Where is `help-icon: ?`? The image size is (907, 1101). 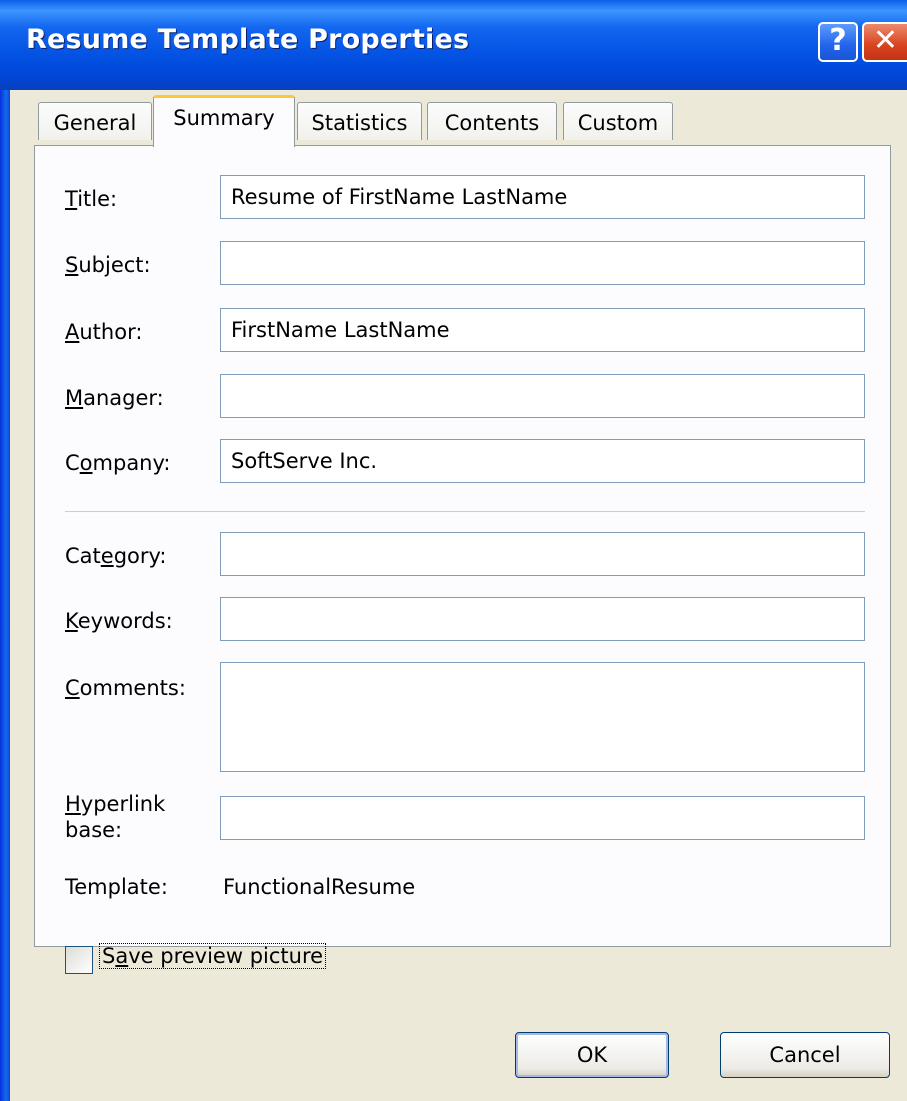 help-icon: ? is located at coordinates (838, 40).